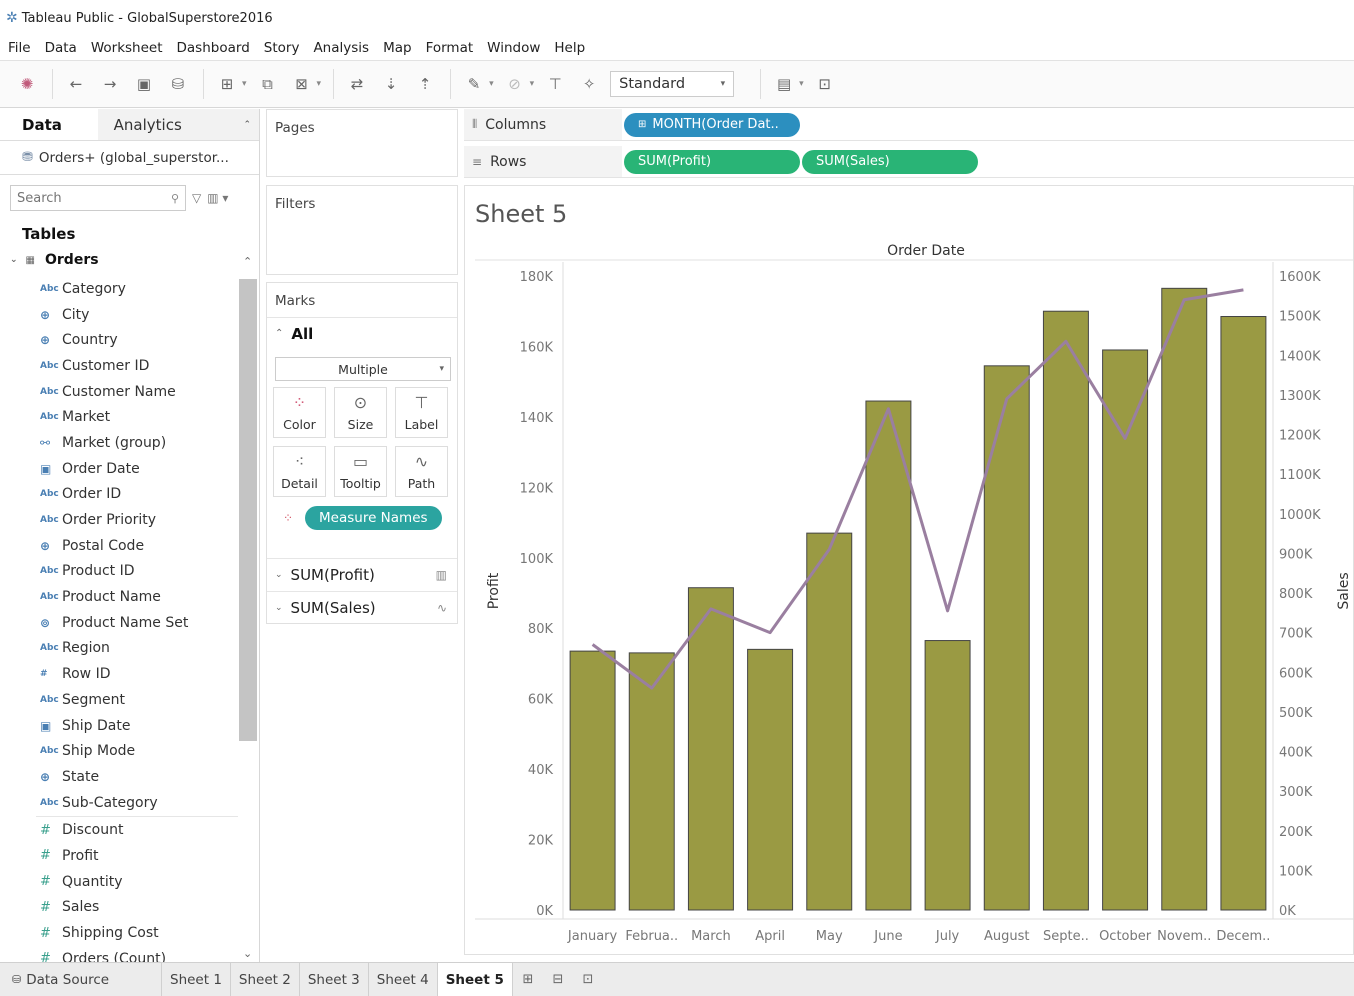 The image size is (1354, 996). What do you see at coordinates (119, 366) in the screenshot?
I see `field-item: Abc Customer ID` at bounding box center [119, 366].